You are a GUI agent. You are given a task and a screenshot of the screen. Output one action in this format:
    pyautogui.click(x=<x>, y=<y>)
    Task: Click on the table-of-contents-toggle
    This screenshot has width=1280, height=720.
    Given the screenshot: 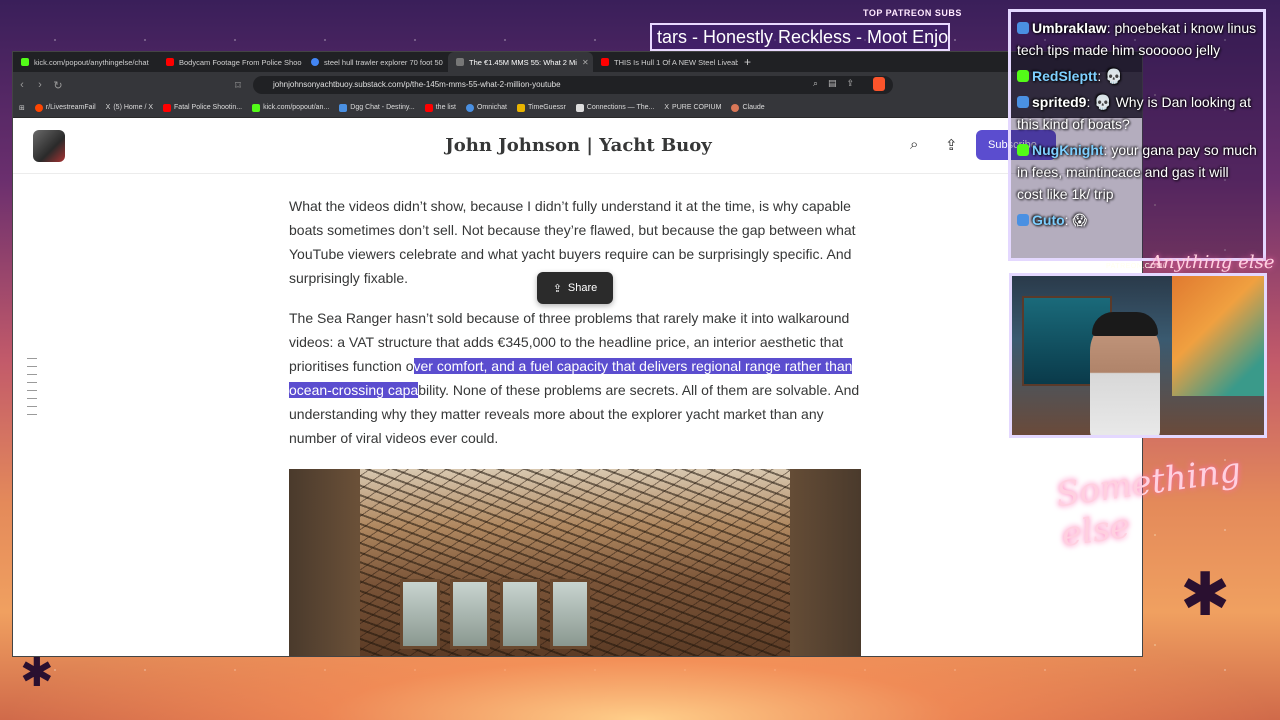 What is the action you would take?
    pyautogui.click(x=32, y=386)
    